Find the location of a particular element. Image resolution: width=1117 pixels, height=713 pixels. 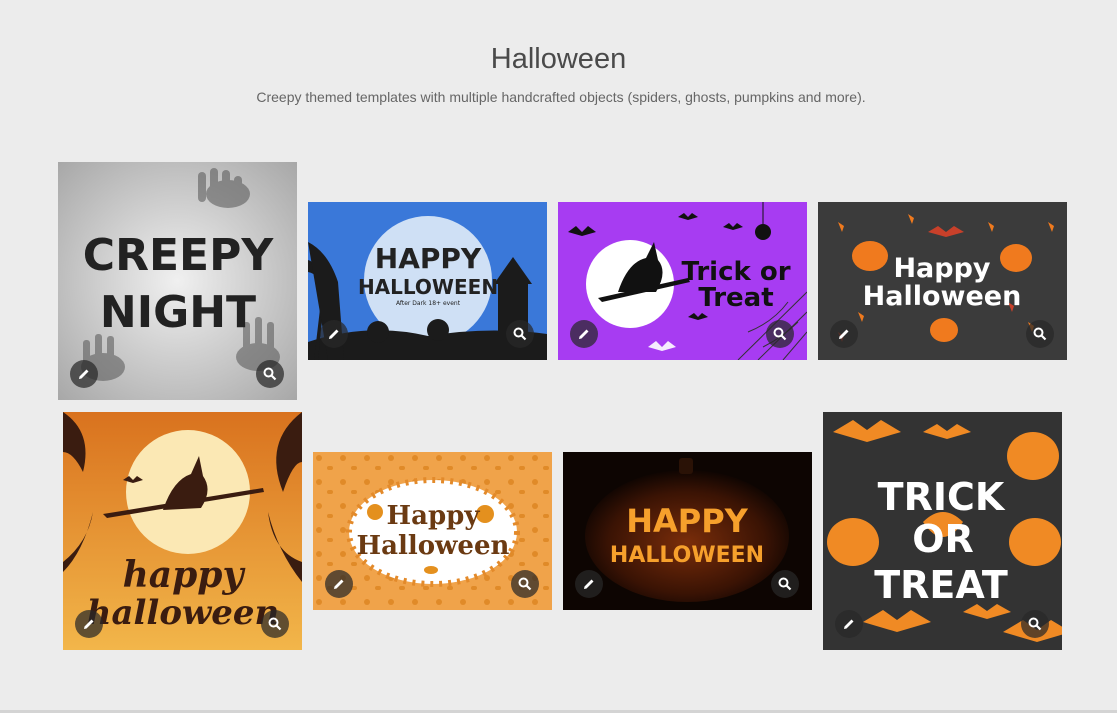

template-card-happy-halloween-orange-witch: happy halloween is located at coordinates (182, 531).